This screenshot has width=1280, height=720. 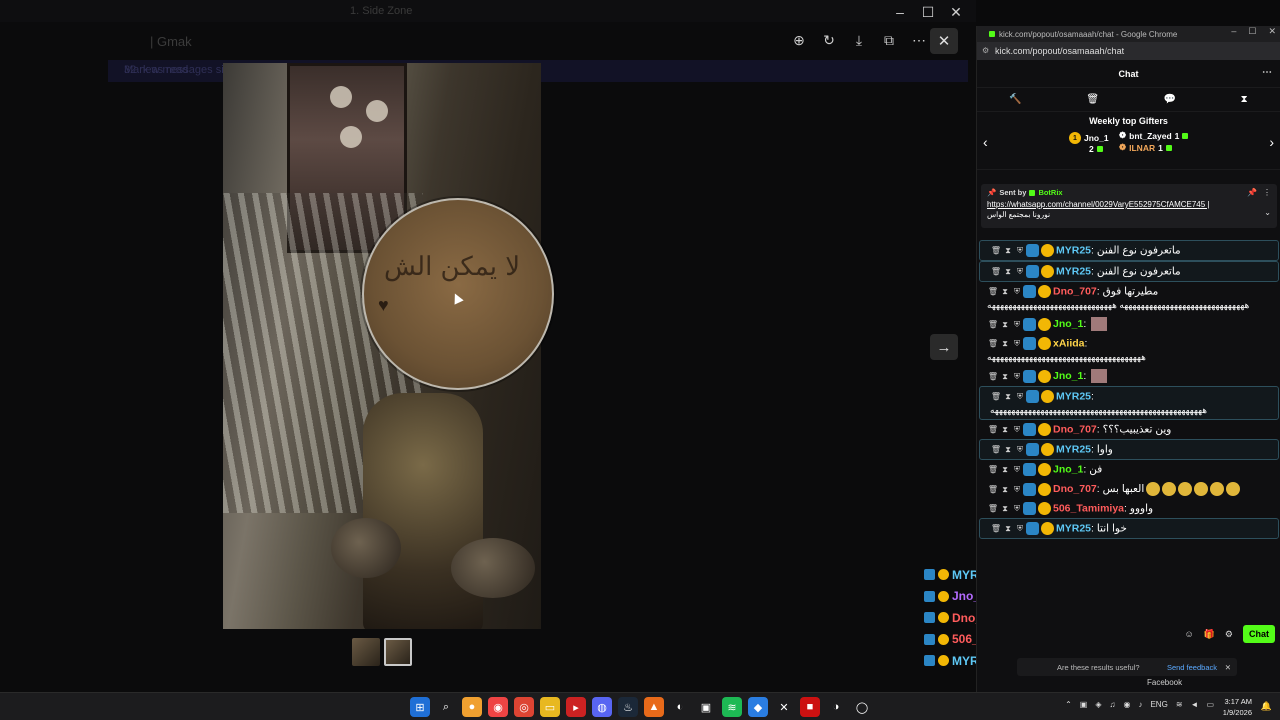 What do you see at coordinates (1252, 192) in the screenshot?
I see `unpin-icon: 📌` at bounding box center [1252, 192].